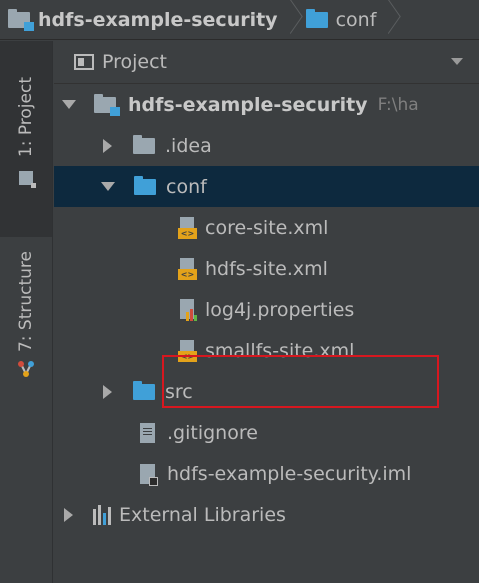  What do you see at coordinates (248, 104) in the screenshot?
I see `tree-item-label: hdfs-example-security` at bounding box center [248, 104].